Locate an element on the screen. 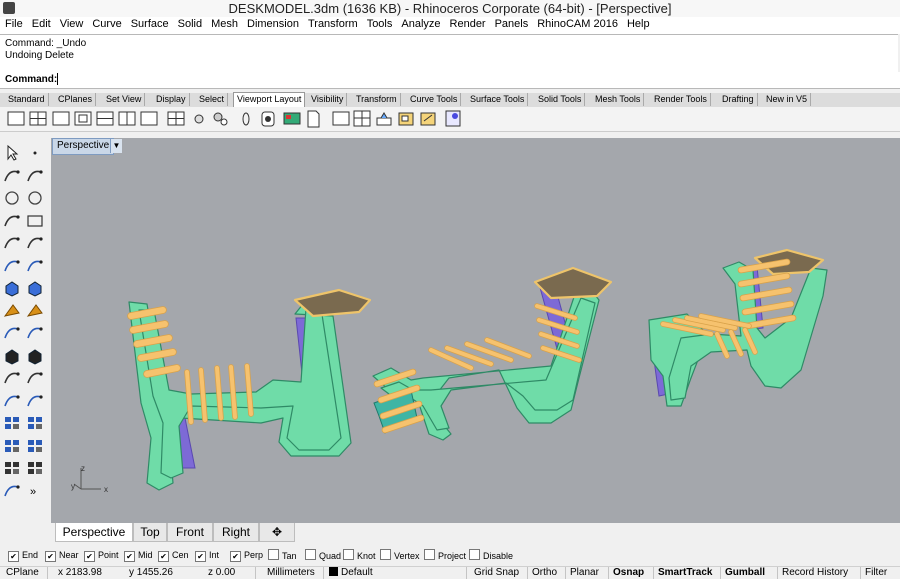  arc-icon is located at coordinates (12, 221).